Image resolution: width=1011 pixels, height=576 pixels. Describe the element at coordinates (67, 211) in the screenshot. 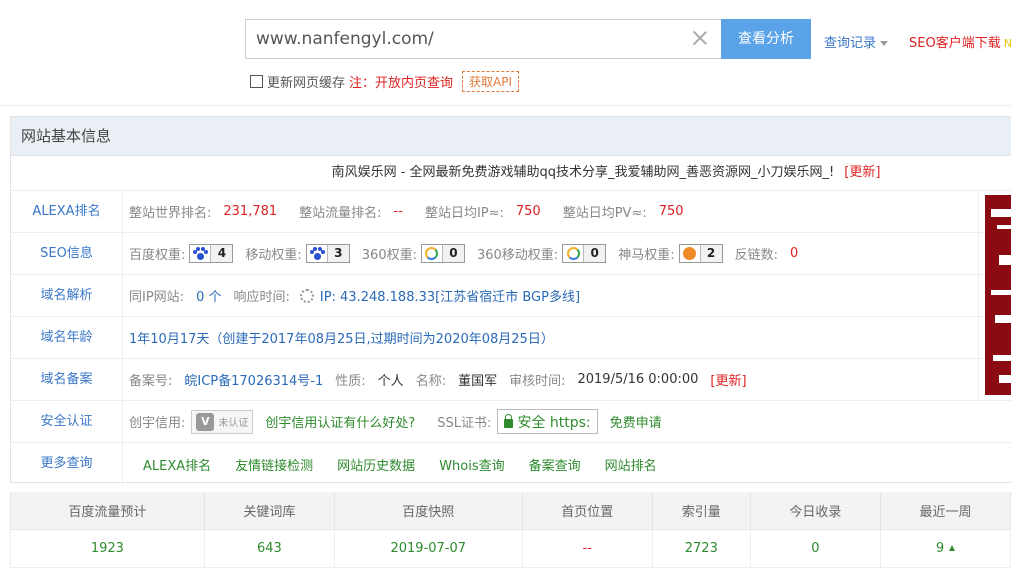

I see `alexa-label: ALEXA排名` at that location.